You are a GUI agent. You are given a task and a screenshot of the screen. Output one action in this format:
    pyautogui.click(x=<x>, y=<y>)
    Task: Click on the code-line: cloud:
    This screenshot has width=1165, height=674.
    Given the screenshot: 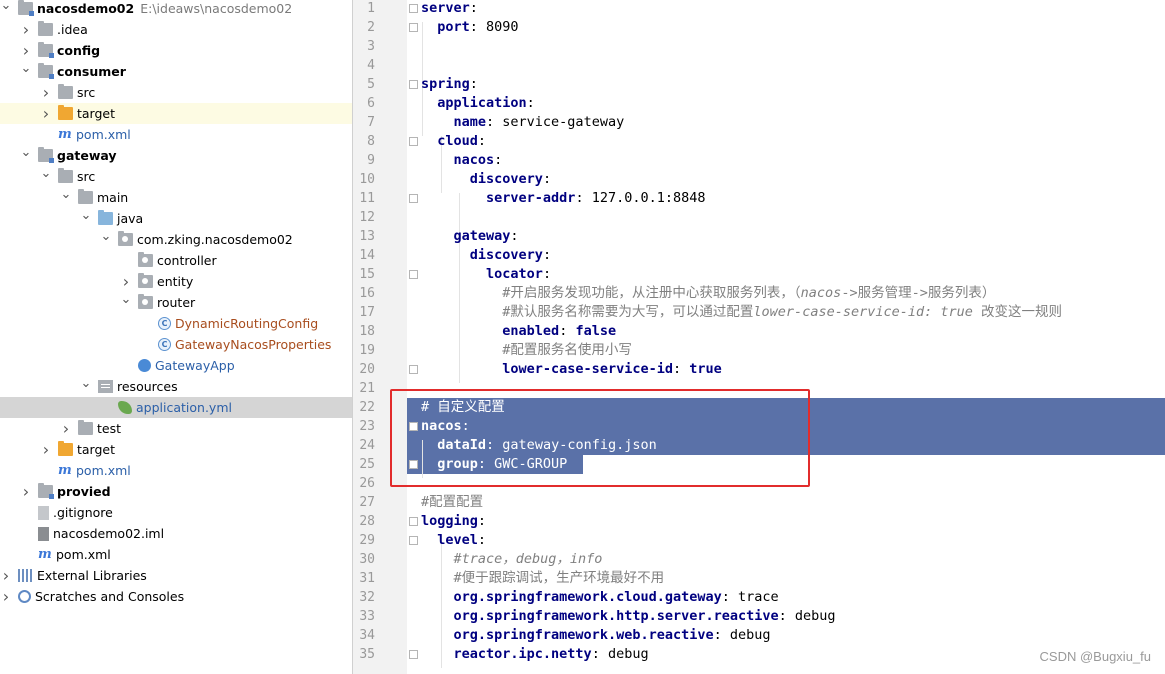 What is the action you would take?
    pyautogui.click(x=453, y=141)
    